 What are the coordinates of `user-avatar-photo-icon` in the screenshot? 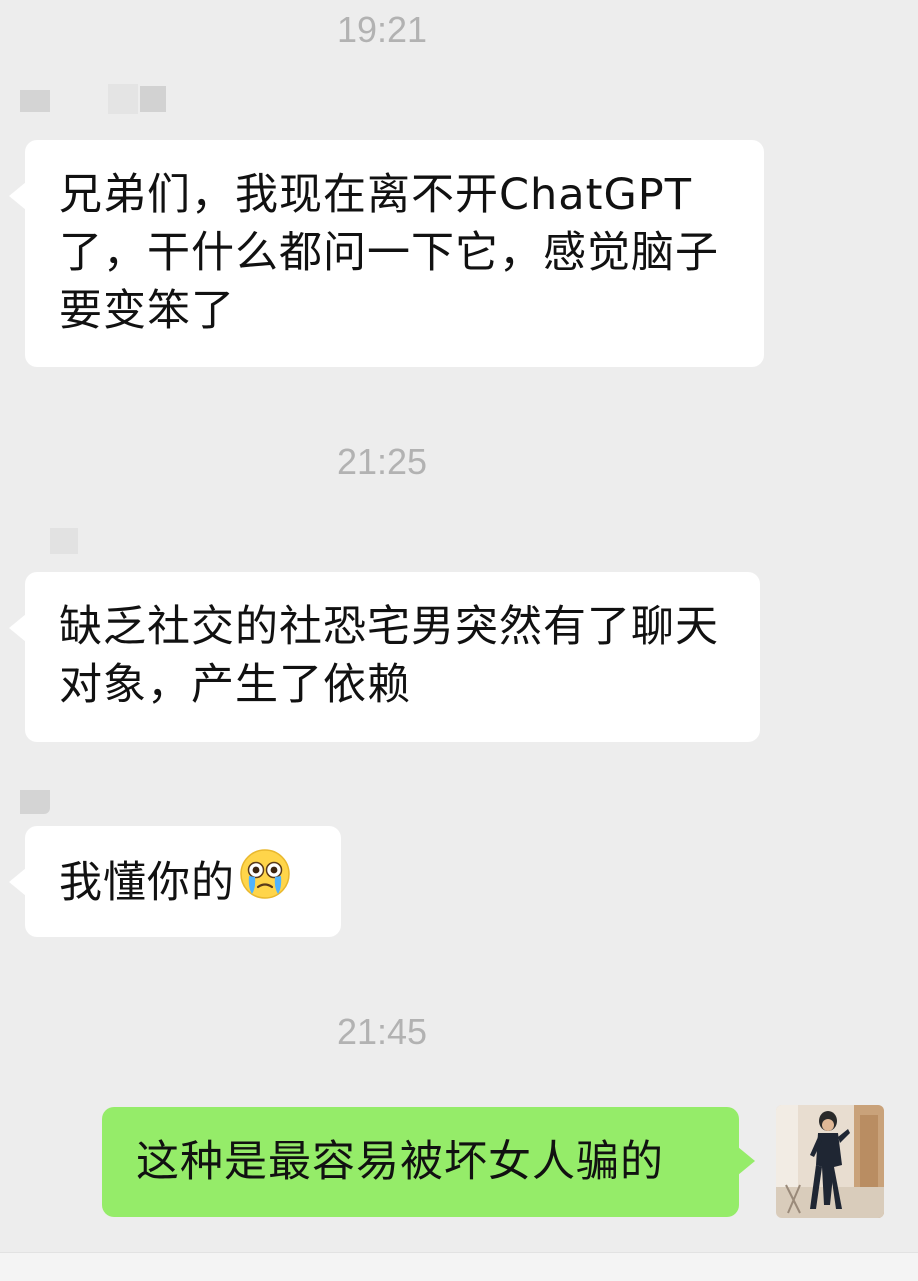 It's located at (830, 1161).